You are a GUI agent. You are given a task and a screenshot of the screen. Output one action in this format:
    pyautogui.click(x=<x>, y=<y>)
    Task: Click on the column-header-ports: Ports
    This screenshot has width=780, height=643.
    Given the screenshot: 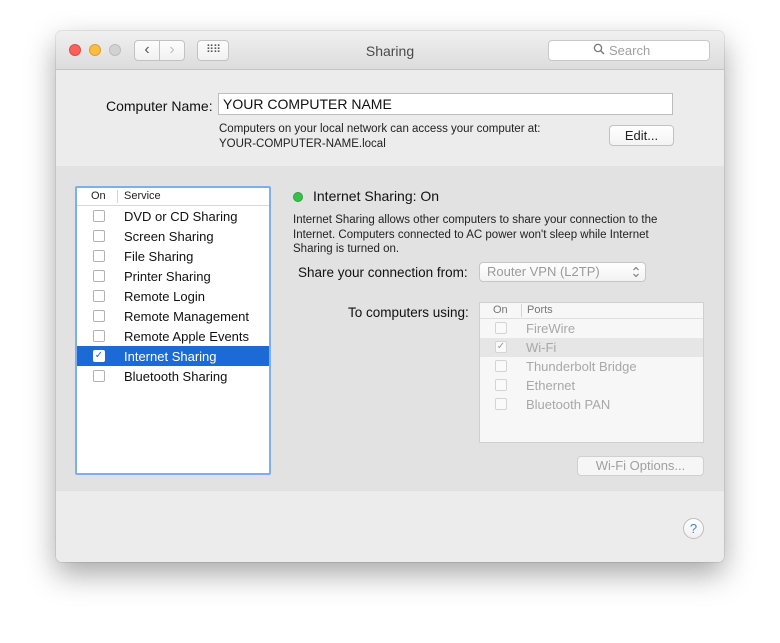 What is the action you would take?
    pyautogui.click(x=540, y=310)
    